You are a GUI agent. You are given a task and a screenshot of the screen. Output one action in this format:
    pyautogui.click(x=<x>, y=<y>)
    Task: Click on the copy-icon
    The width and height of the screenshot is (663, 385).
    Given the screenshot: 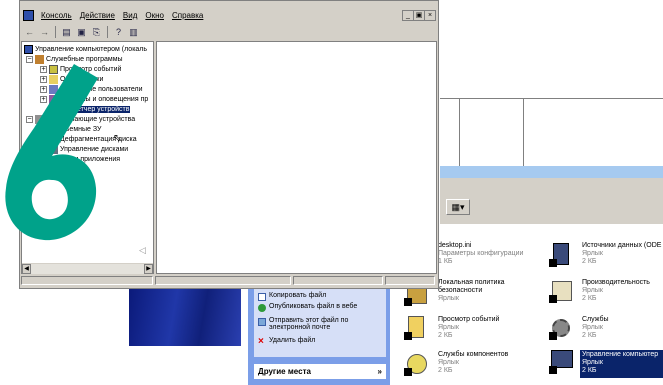 What is the action you would take?
    pyautogui.click(x=262, y=297)
    